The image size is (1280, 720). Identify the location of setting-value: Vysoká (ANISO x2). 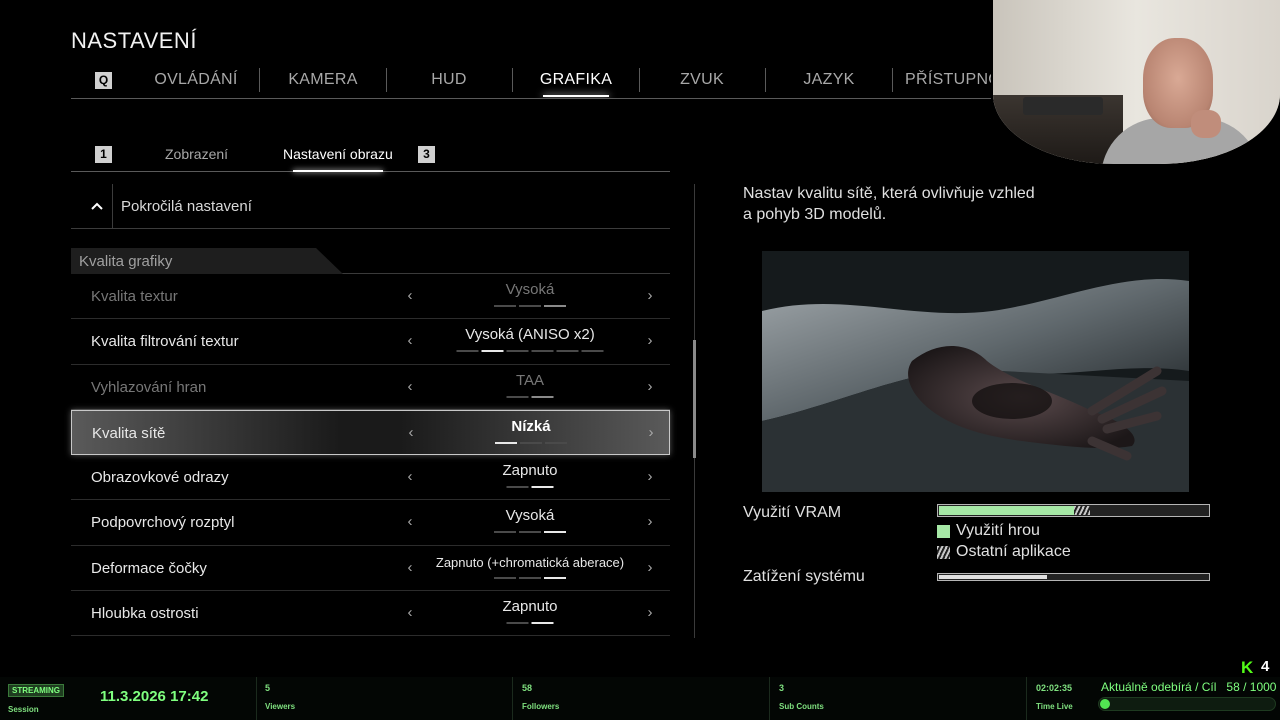
(530, 335).